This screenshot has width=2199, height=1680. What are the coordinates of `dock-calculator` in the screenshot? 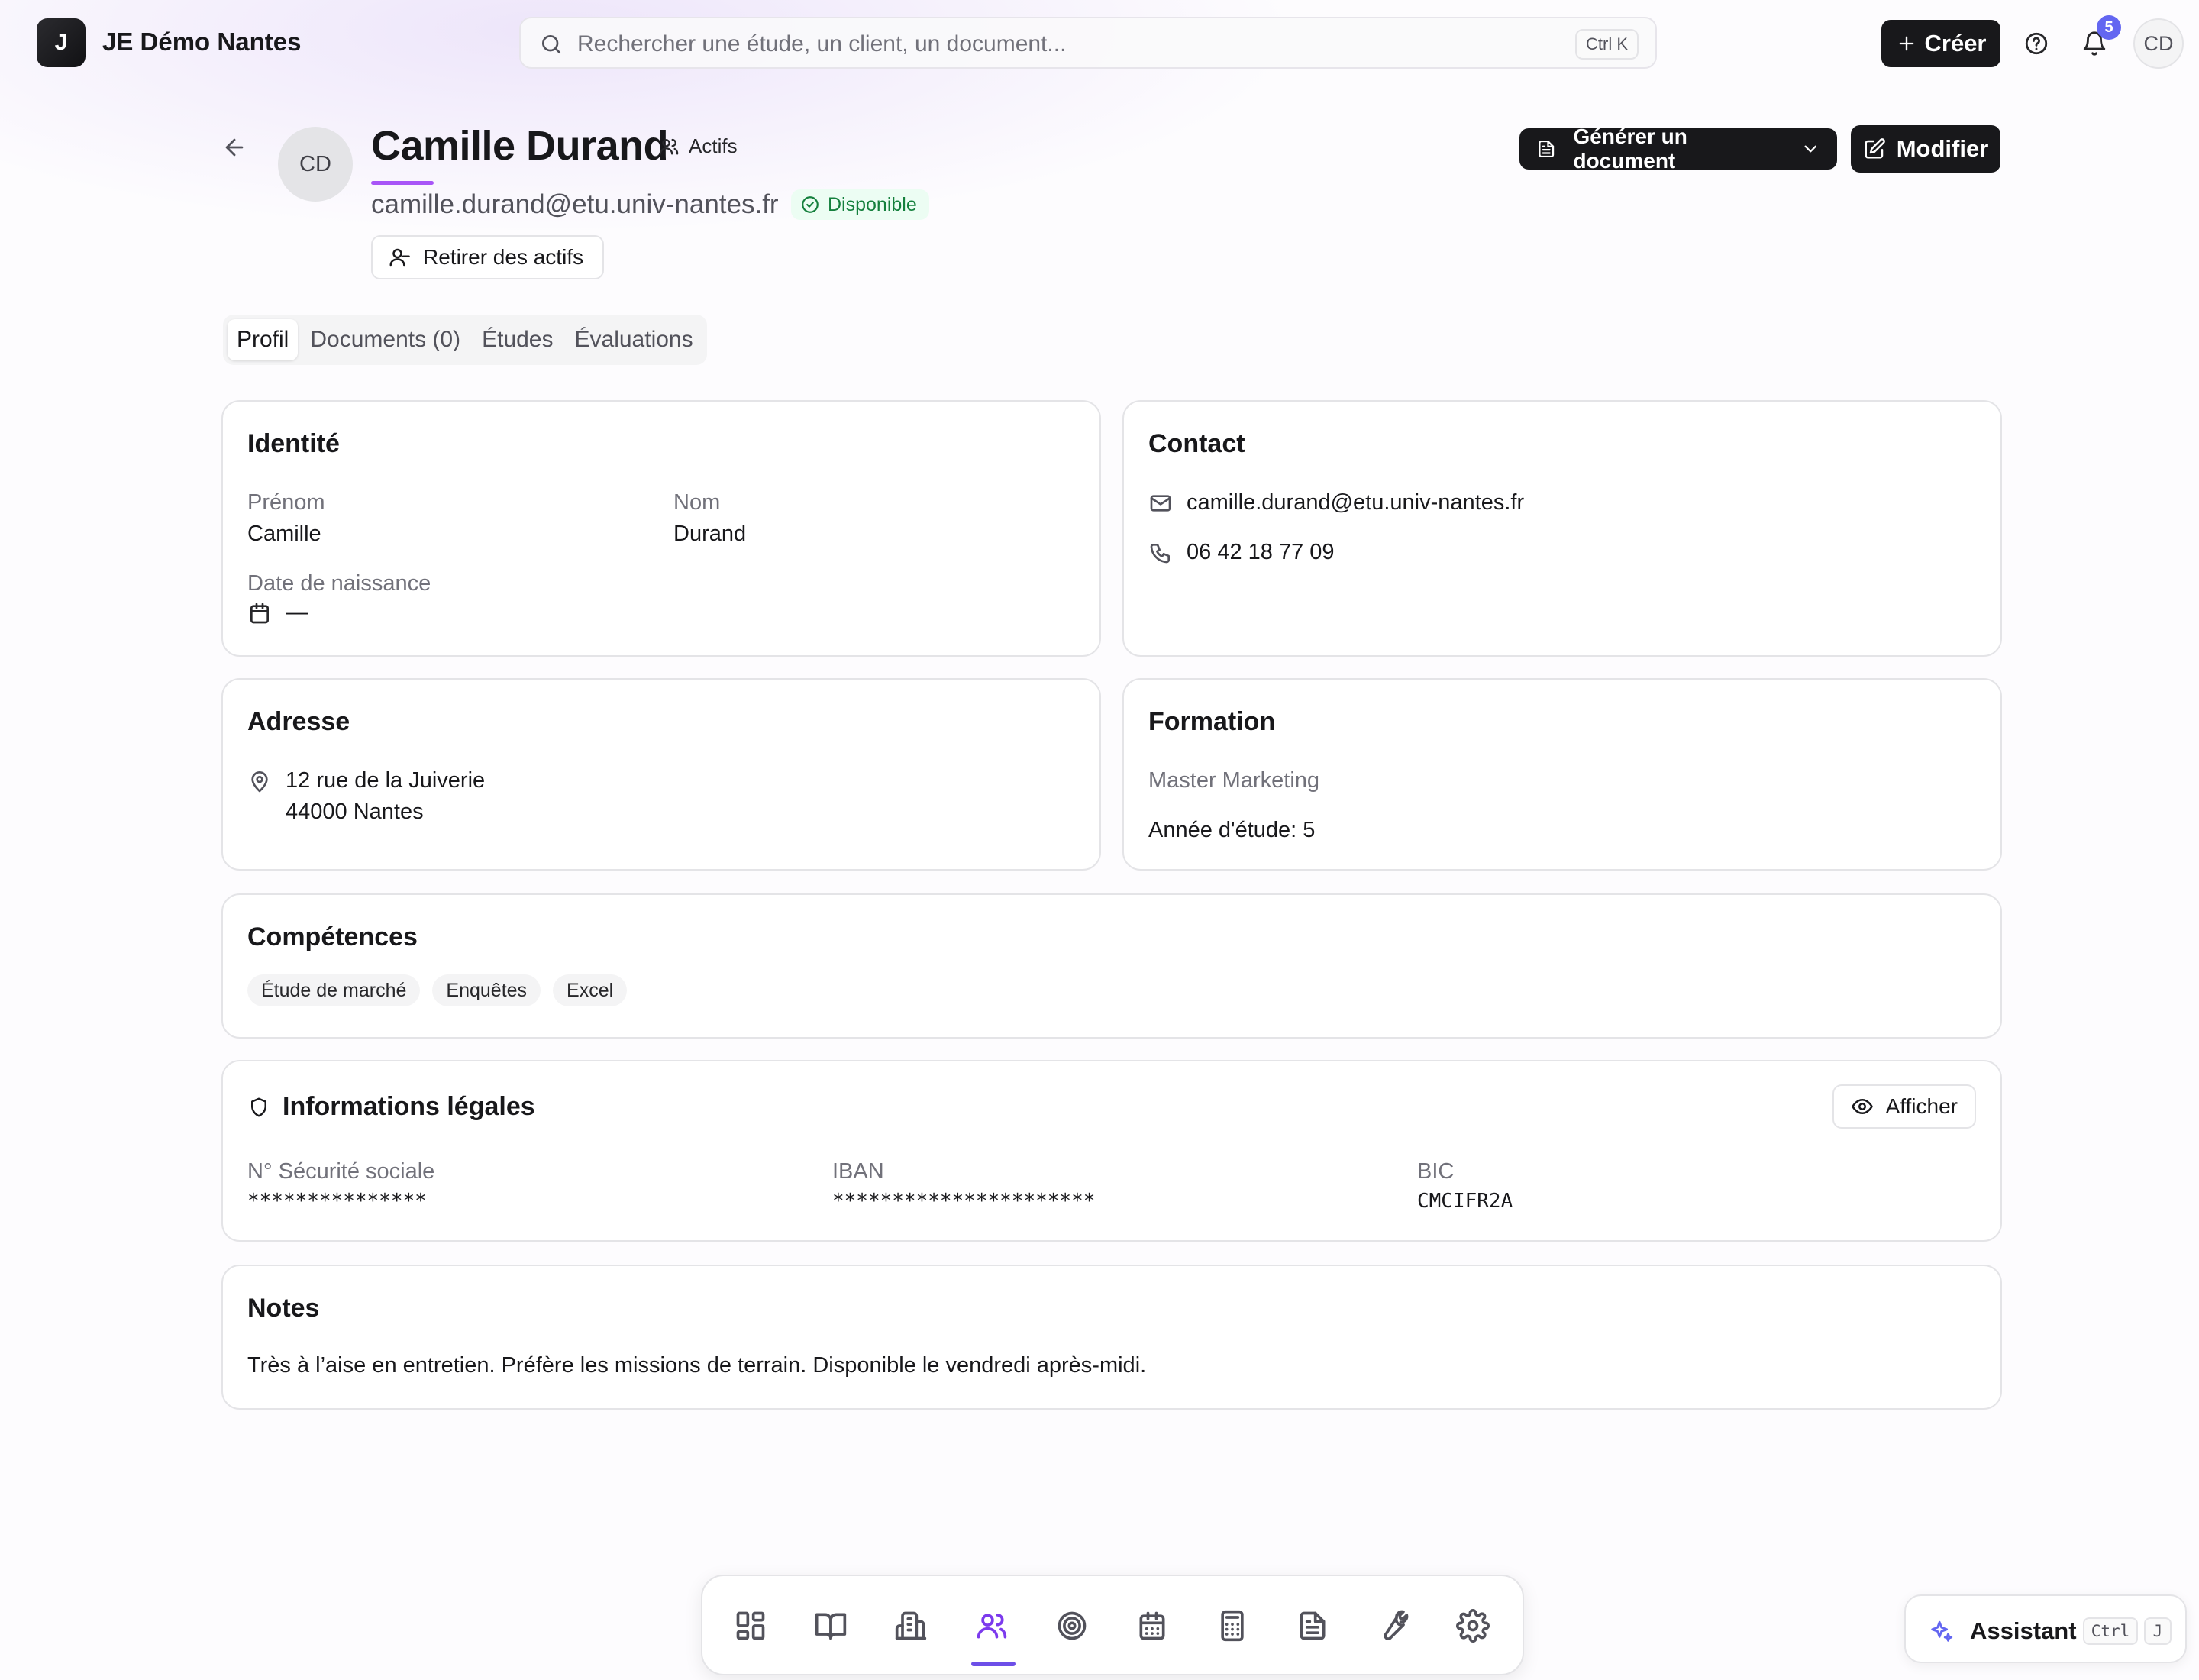 It's located at (1233, 1626).